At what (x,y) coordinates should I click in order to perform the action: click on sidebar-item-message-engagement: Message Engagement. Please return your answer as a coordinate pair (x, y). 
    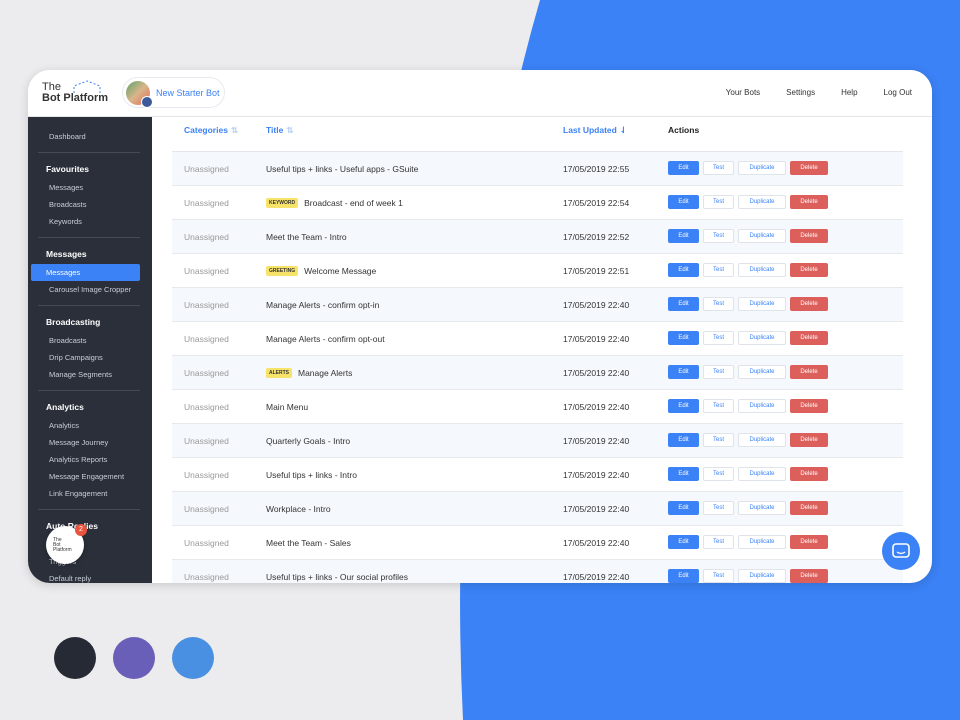
    Looking at the image, I should click on (85, 476).